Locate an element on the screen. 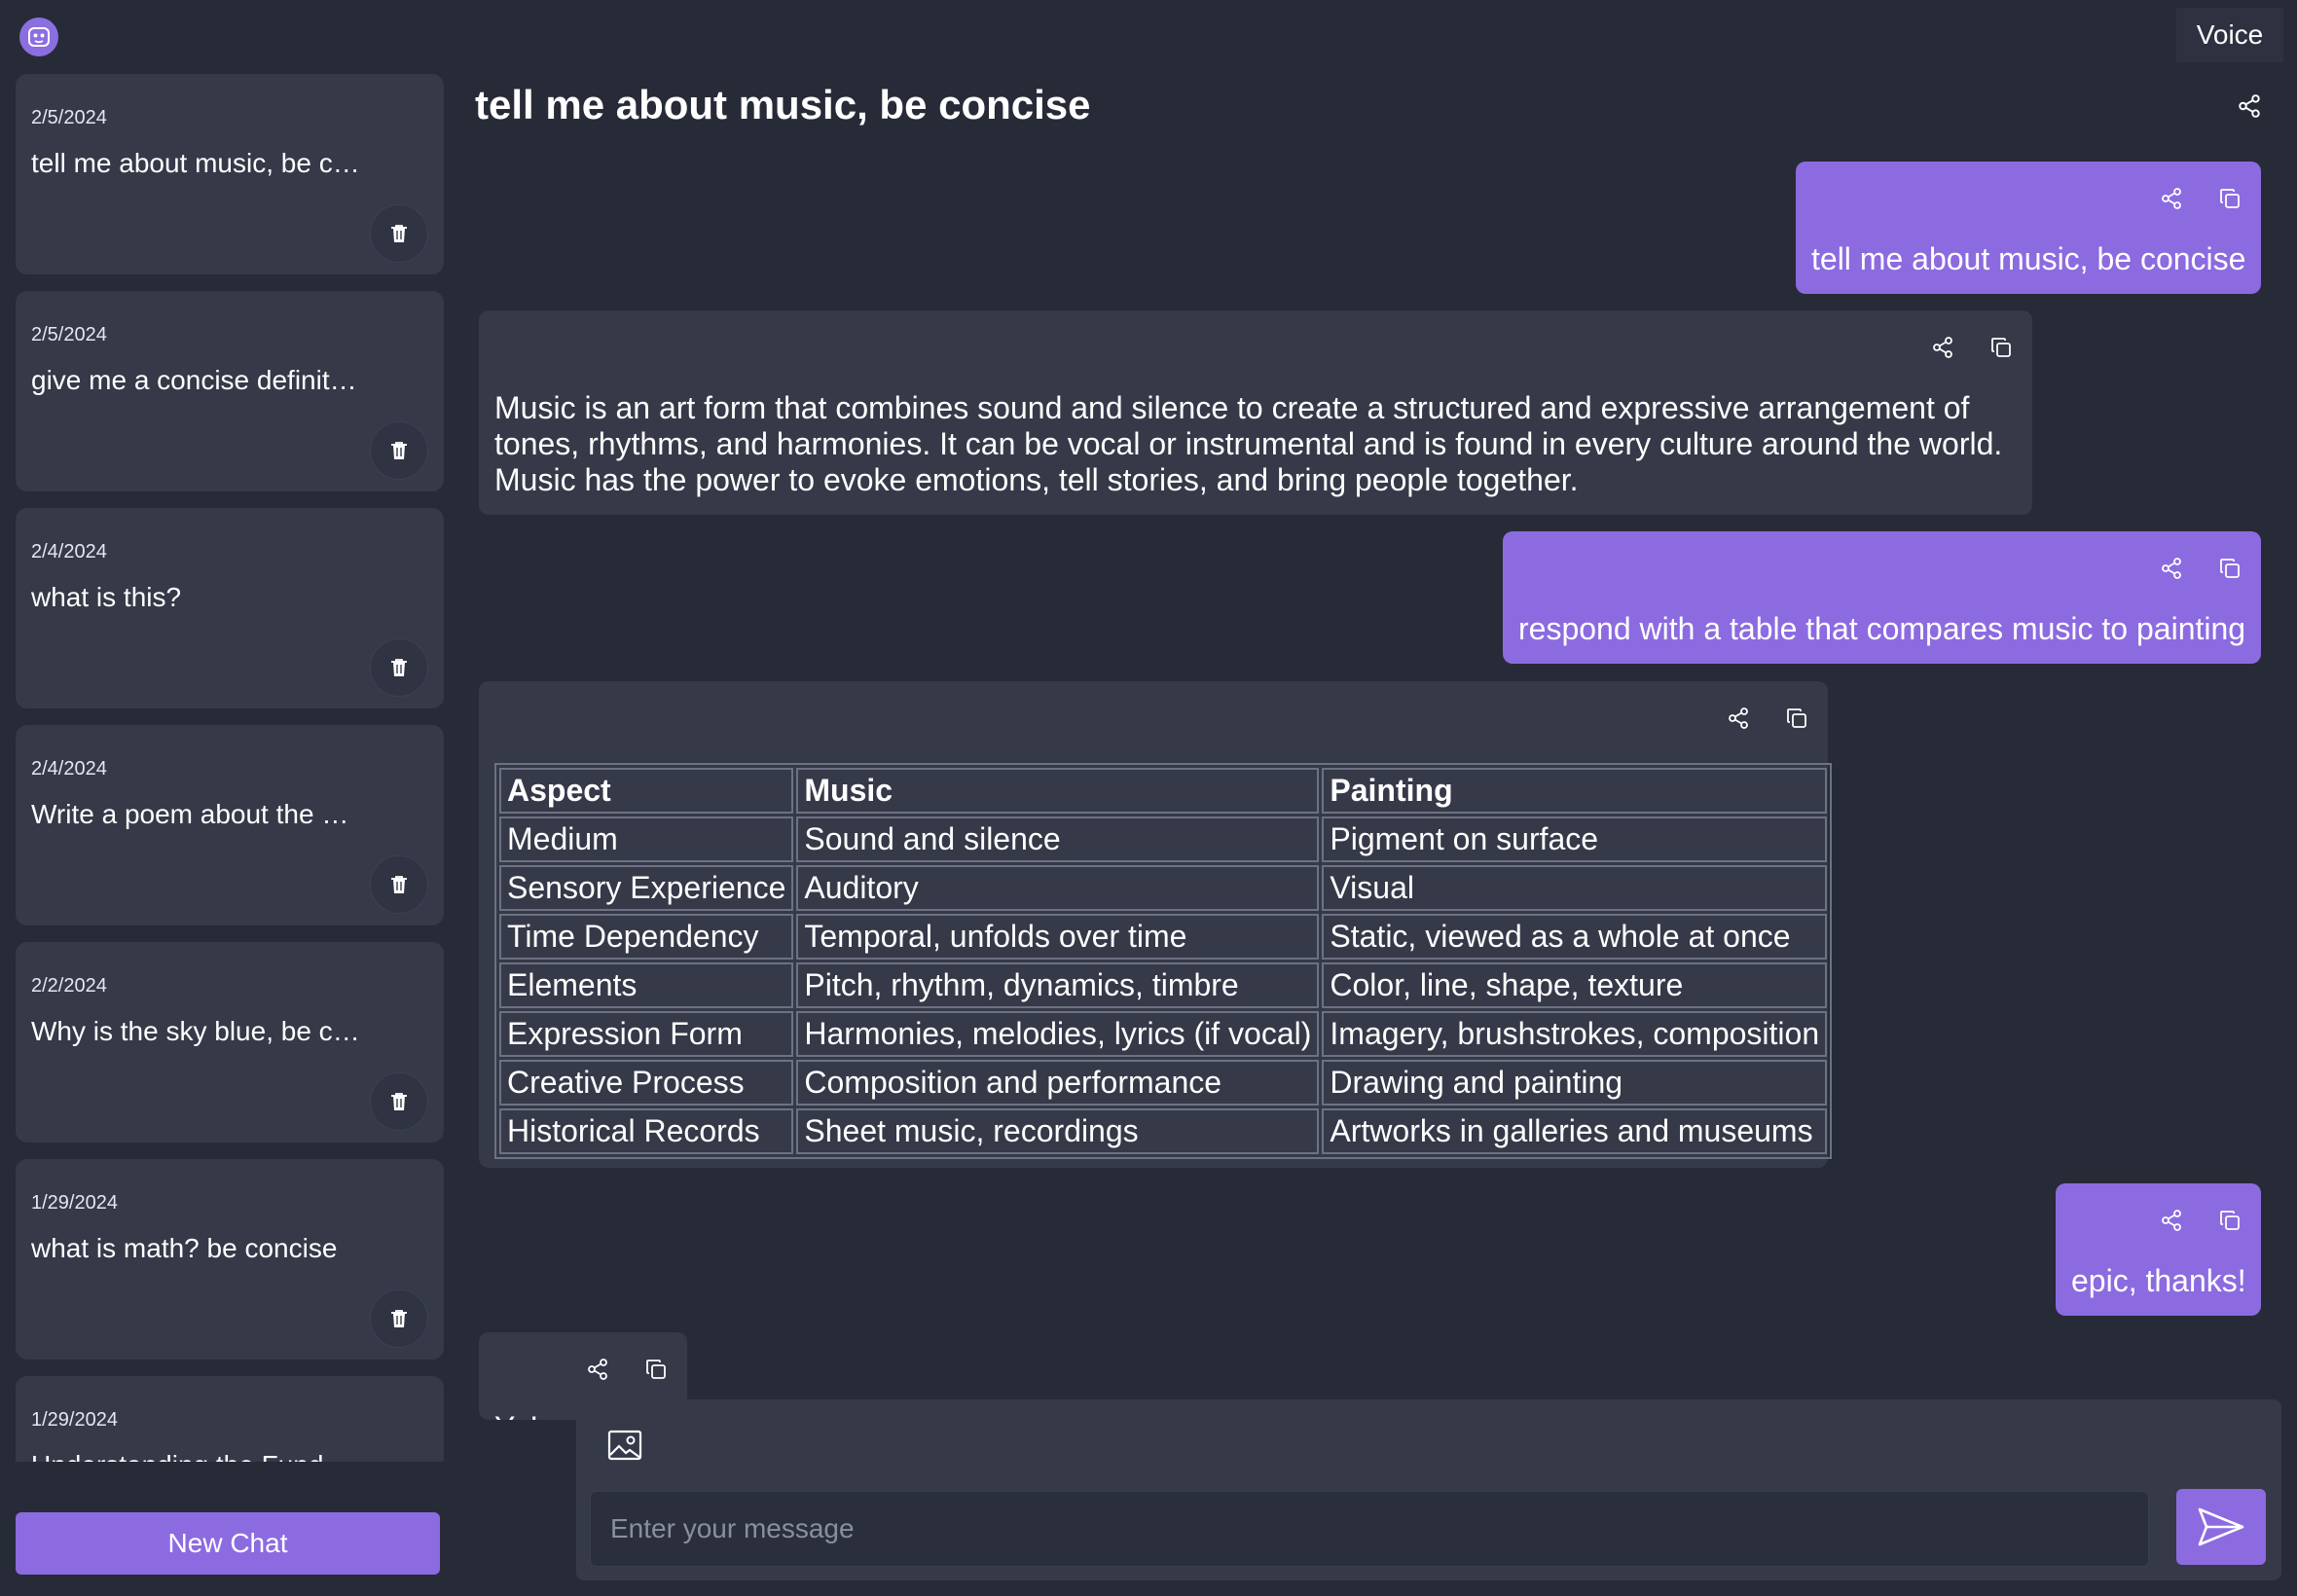  table-cell: Medium is located at coordinates (646, 839).